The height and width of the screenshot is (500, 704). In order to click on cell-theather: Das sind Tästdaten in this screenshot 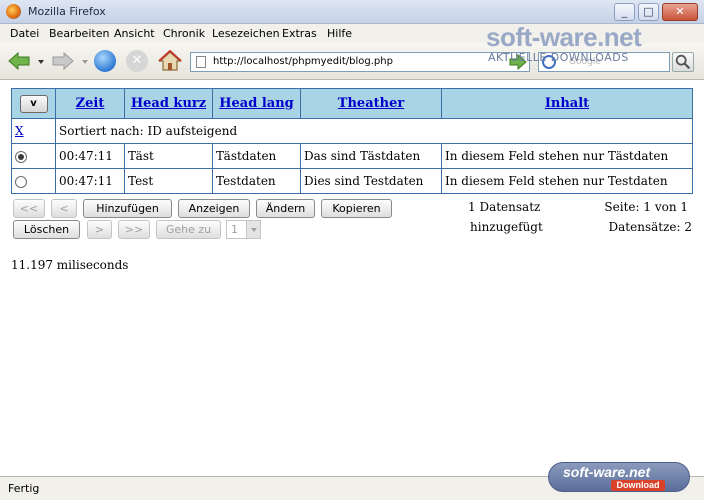, I will do `click(371, 156)`.